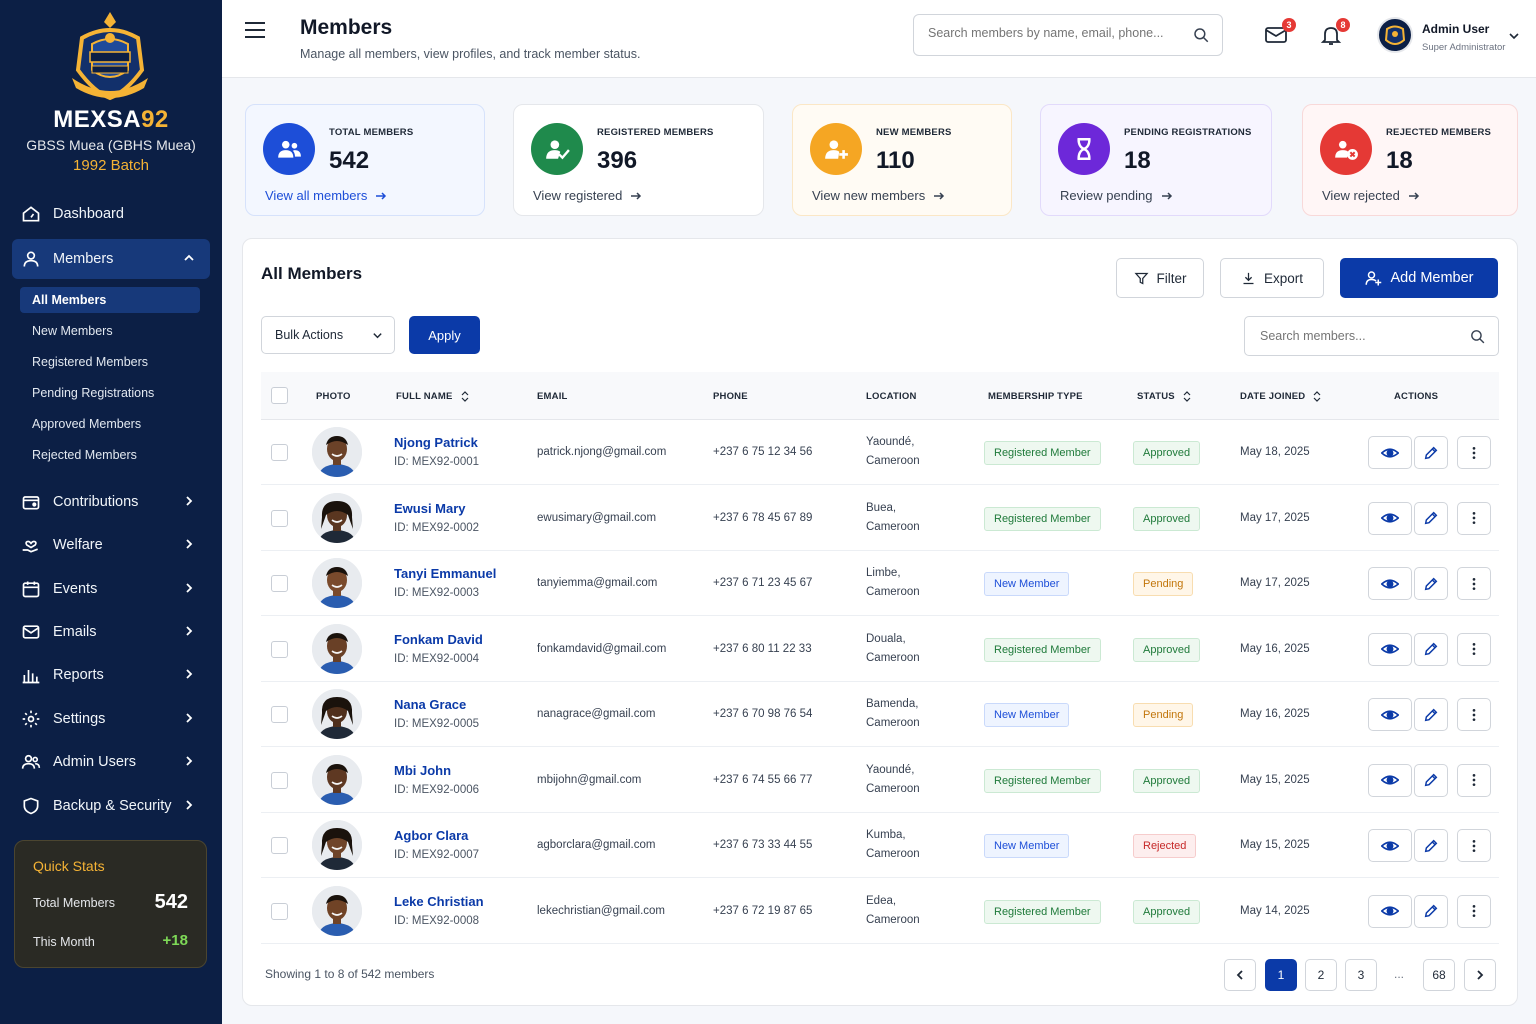 This screenshot has height=1024, width=1536. Describe the element at coordinates (110, 455) in the screenshot. I see `sub-rejected-members: Rejected Members` at that location.